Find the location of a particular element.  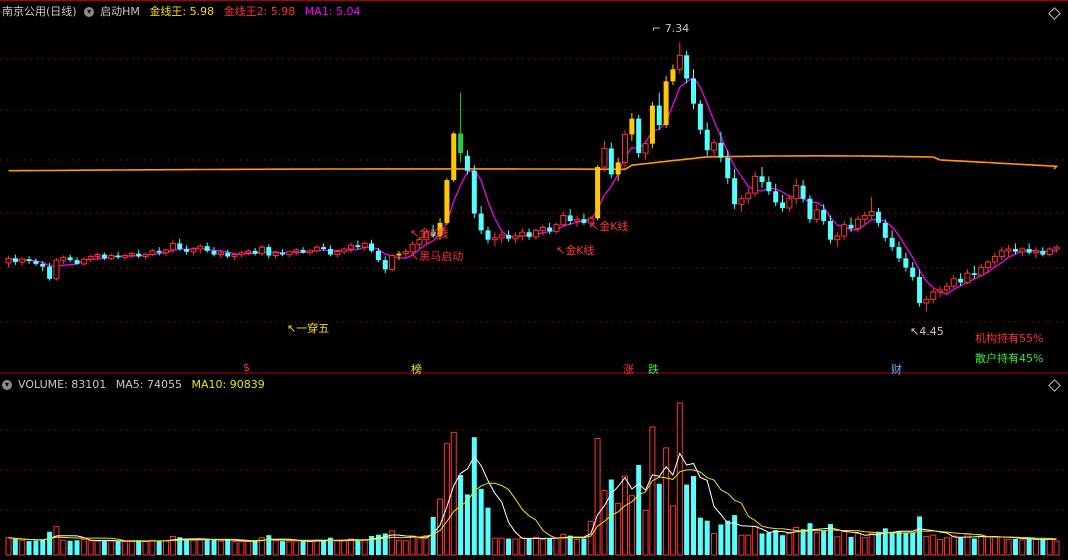

indicator-name: 启动HM is located at coordinates (120, 11).